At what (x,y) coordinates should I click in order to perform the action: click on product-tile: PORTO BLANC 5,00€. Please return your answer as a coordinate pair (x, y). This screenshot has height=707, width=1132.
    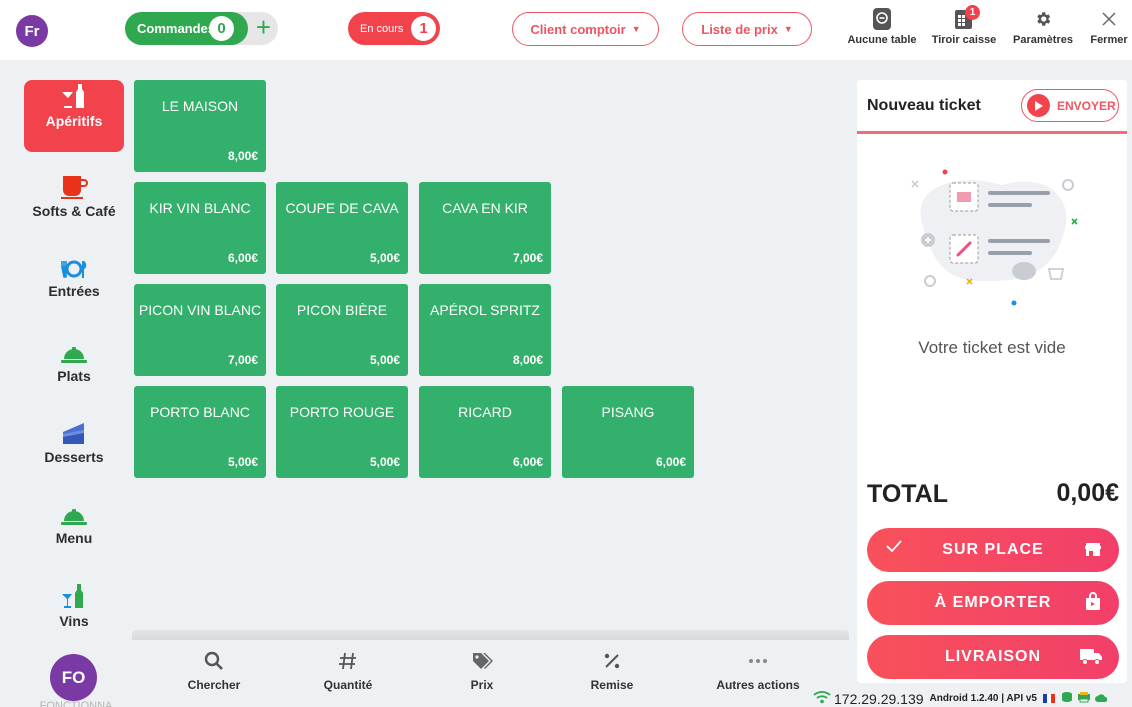
    Looking at the image, I should click on (200, 432).